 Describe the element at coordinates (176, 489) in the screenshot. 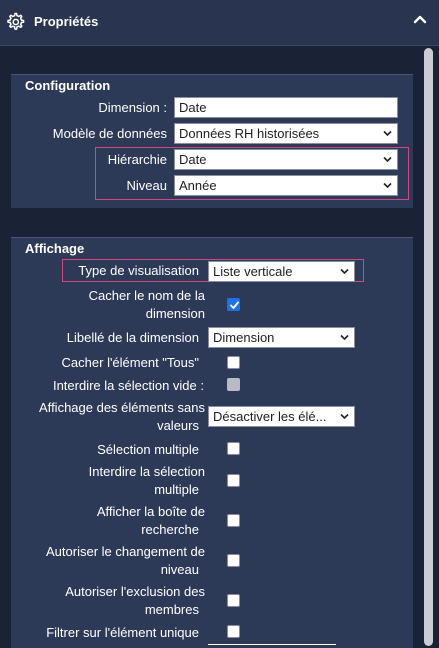

I see `interdire-multiple-label-line2: multiple` at that location.